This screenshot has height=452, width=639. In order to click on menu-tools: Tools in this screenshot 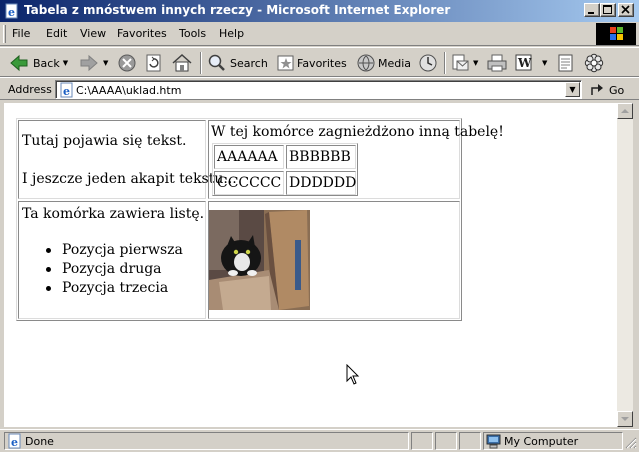, I will do `click(192, 33)`.